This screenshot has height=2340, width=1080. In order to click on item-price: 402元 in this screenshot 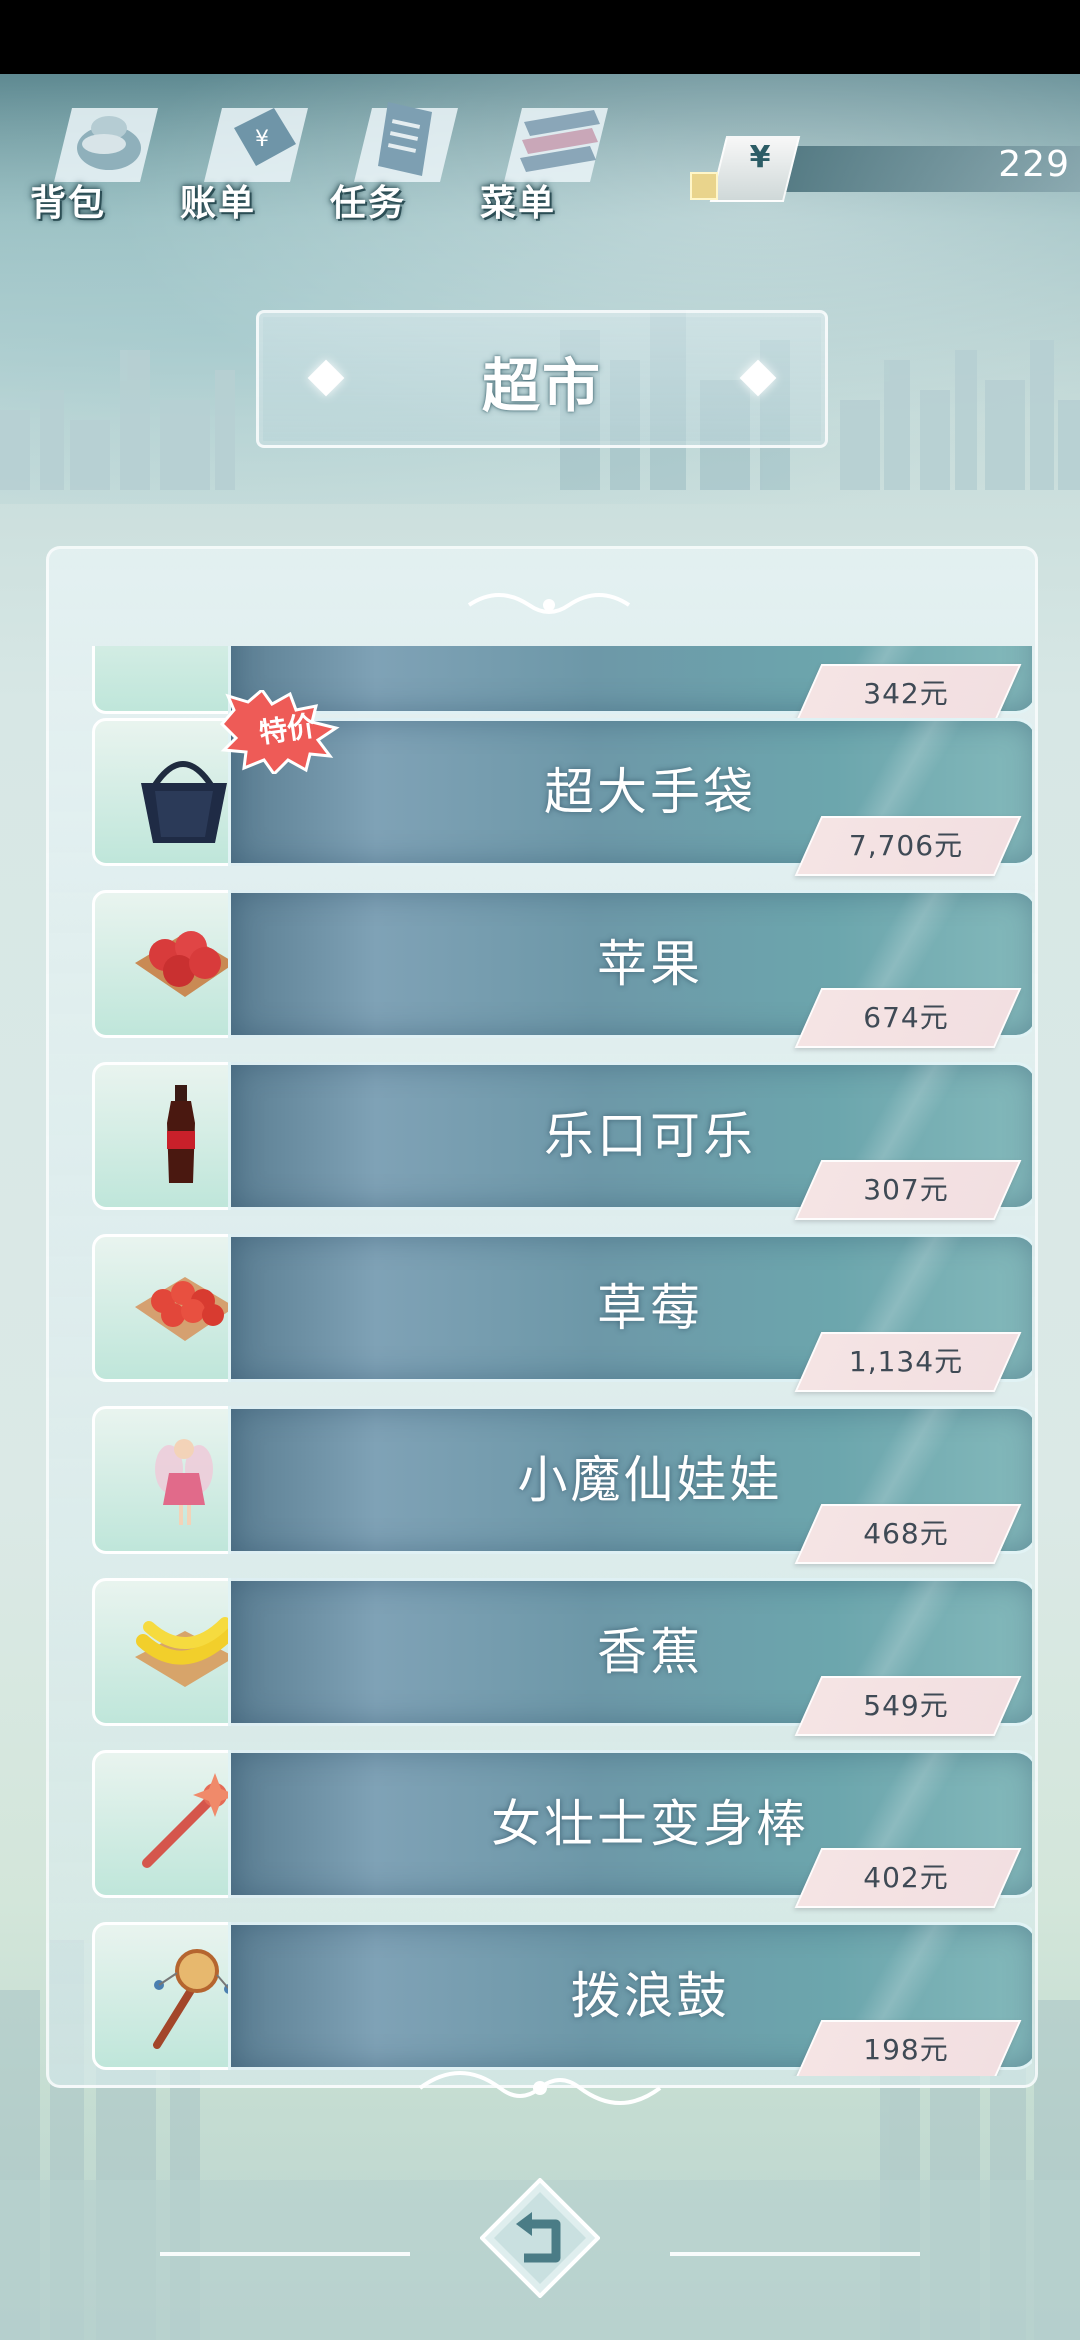, I will do `click(906, 1877)`.